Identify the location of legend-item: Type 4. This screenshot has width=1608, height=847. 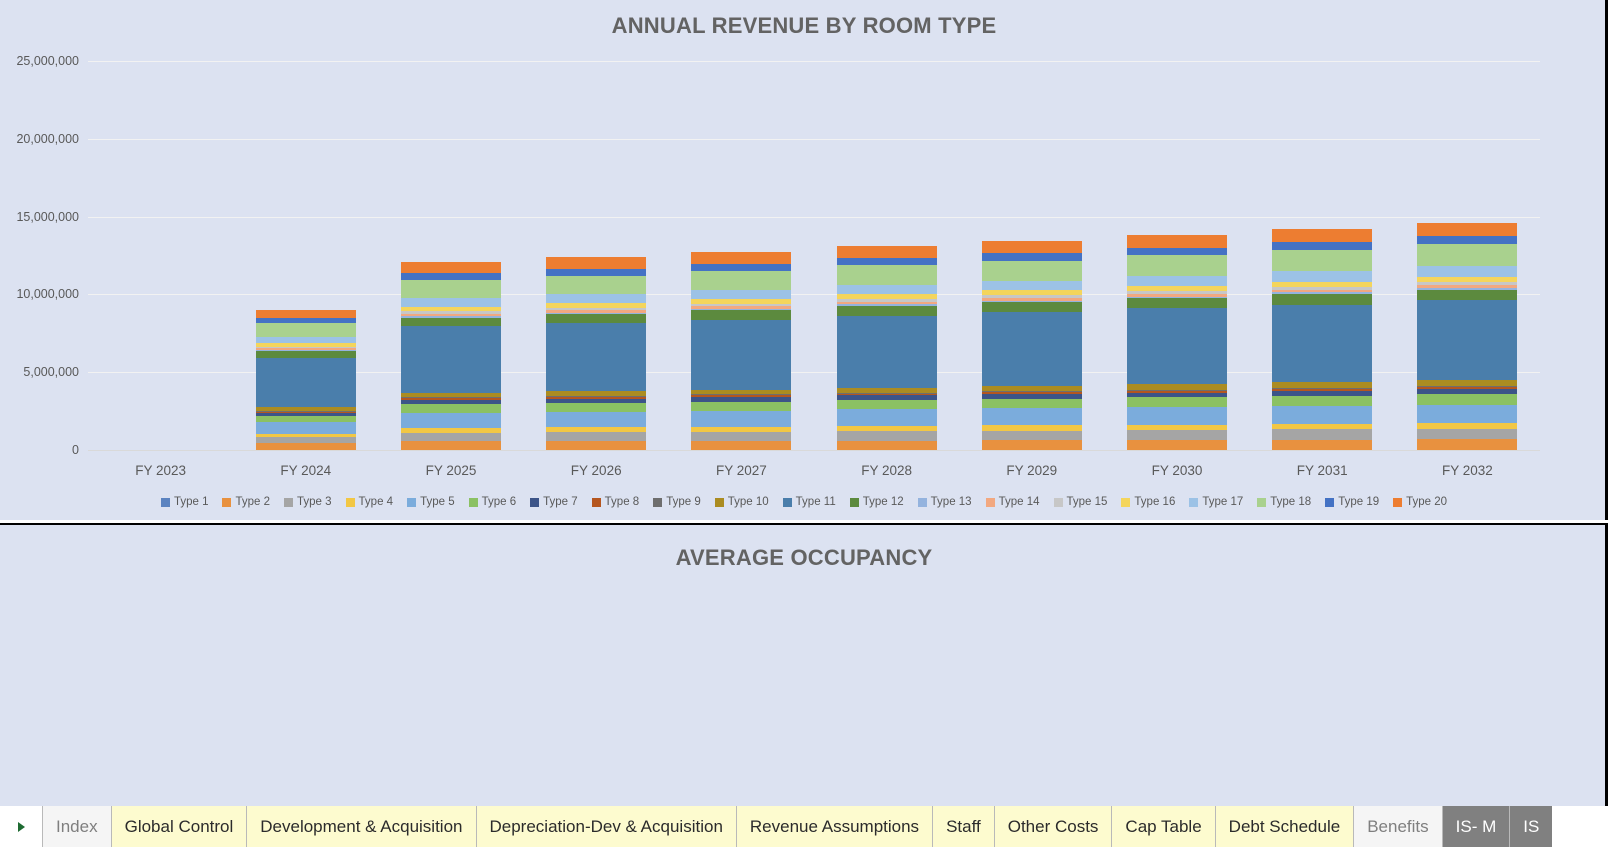
(369, 502).